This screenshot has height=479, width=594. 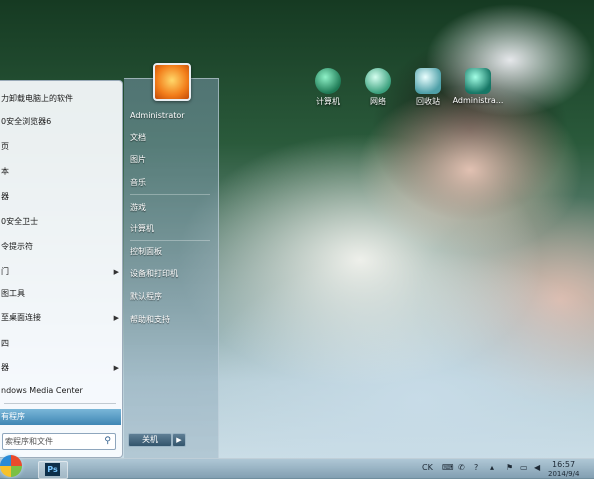 I want to click on desktop-icon-network: 网络, so click(x=378, y=87).